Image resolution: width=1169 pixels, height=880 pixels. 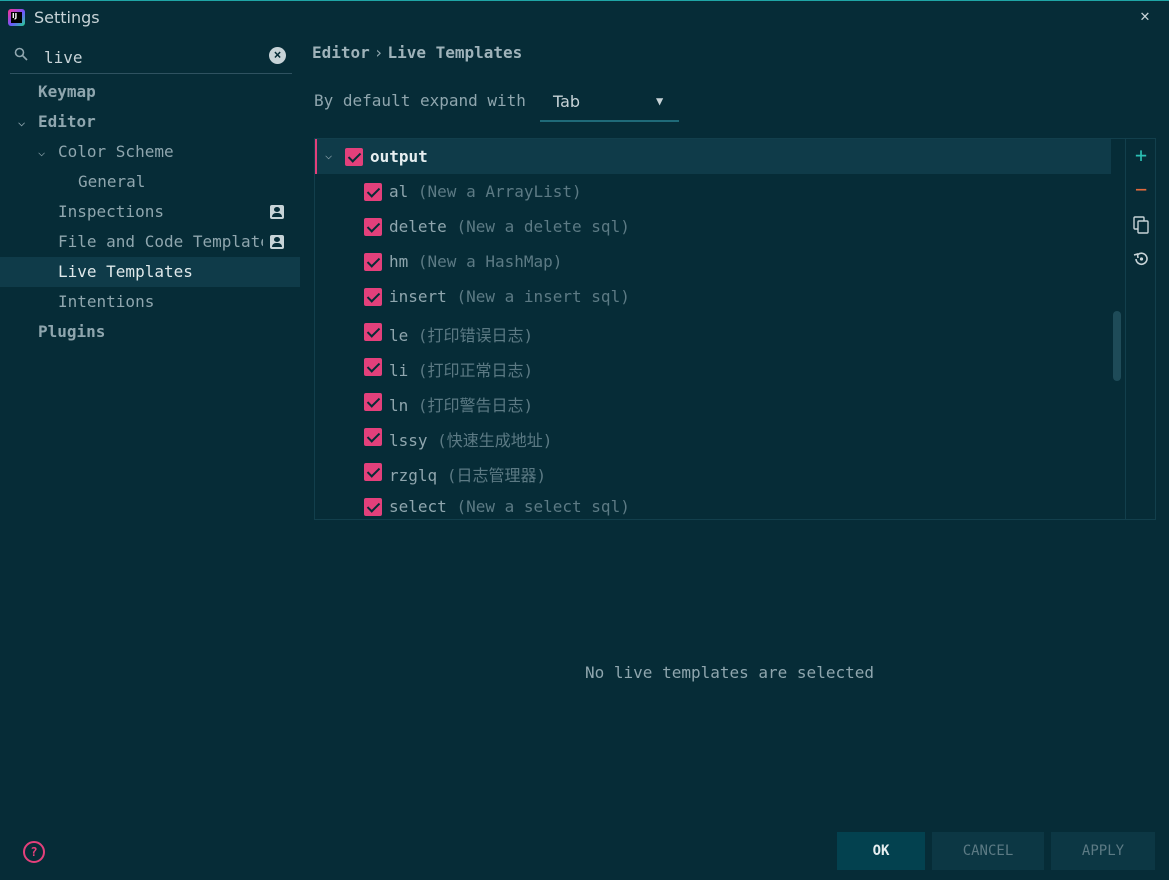 I want to click on template-abbreviation: ln, so click(x=399, y=405).